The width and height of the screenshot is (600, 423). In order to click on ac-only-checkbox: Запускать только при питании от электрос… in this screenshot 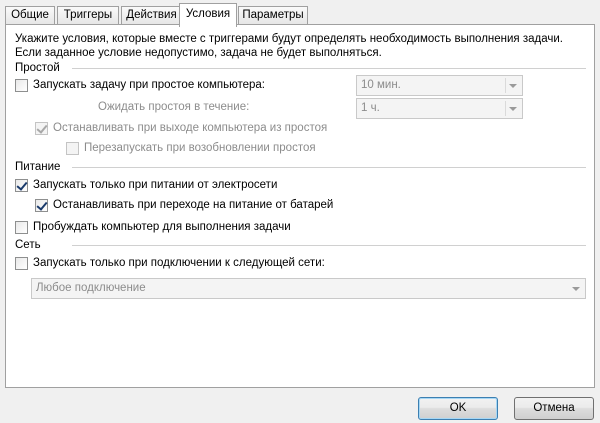, I will do `click(146, 185)`.